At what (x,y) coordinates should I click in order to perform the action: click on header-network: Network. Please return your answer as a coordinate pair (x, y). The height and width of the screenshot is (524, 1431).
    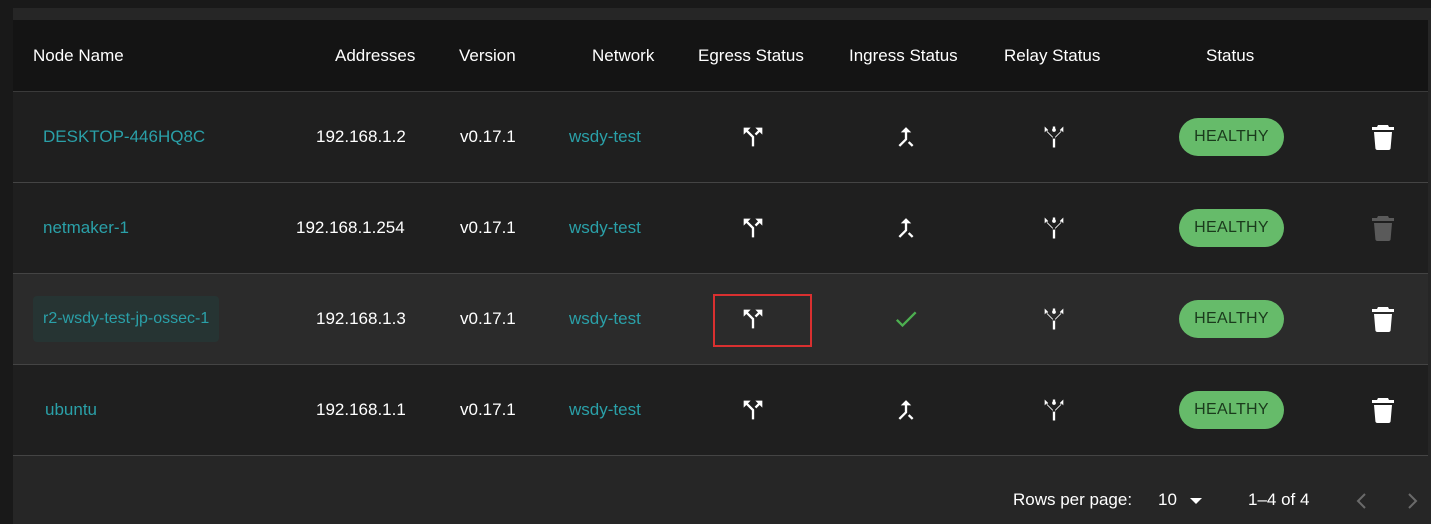
    Looking at the image, I should click on (623, 55).